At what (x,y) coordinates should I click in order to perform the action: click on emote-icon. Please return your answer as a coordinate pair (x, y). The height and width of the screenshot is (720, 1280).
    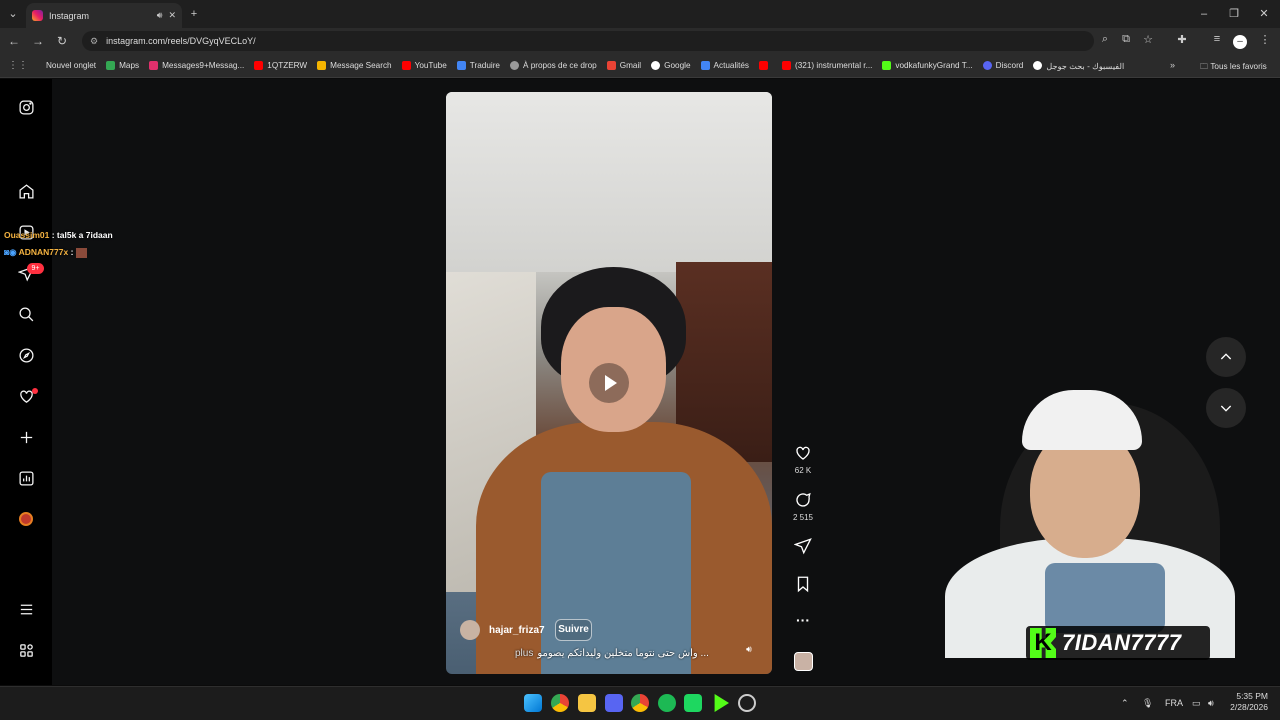
    Looking at the image, I should click on (81, 252).